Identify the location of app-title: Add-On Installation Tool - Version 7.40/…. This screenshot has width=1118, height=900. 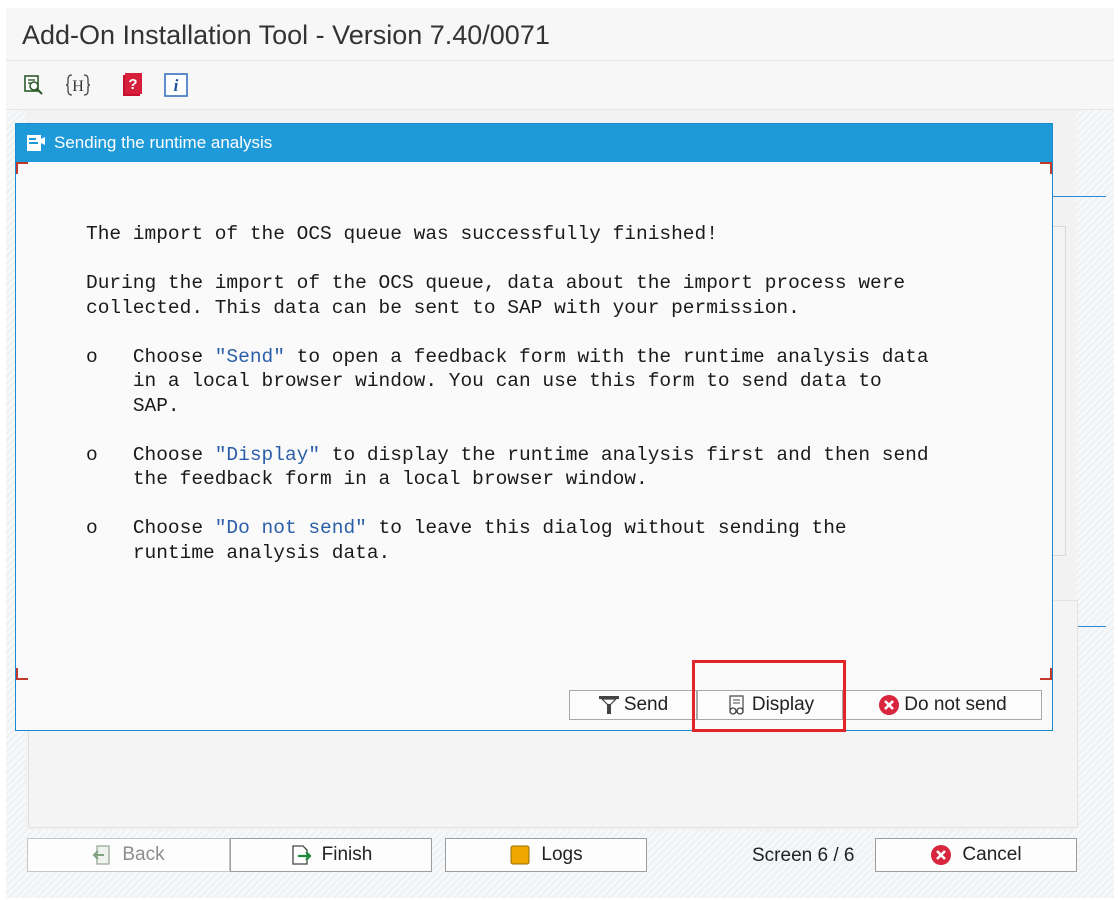
(286, 35).